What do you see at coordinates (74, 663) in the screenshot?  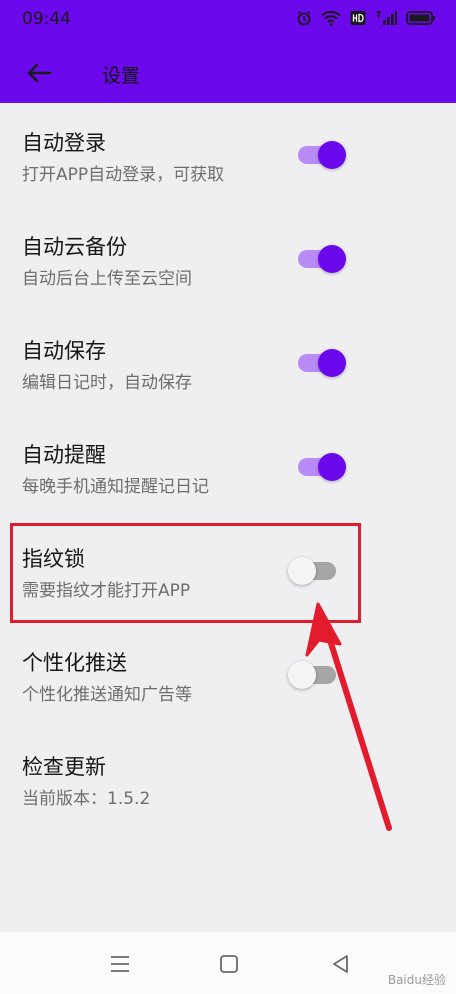 I see `setting-label: 个性化推送` at bounding box center [74, 663].